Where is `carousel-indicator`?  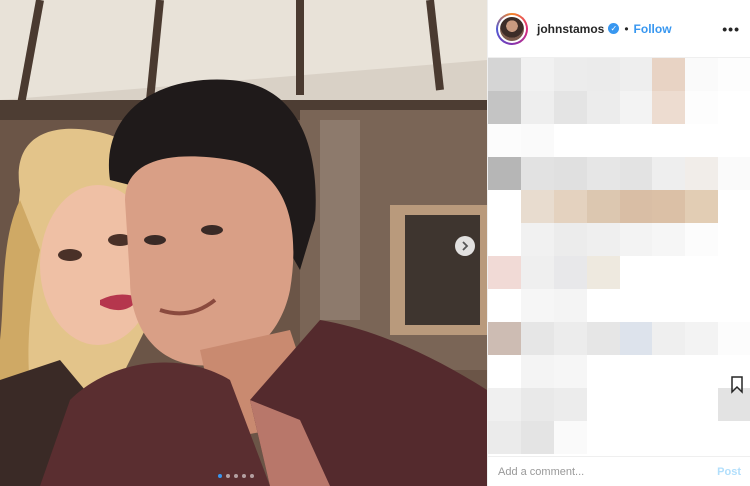
carousel-indicator is located at coordinates (236, 476).